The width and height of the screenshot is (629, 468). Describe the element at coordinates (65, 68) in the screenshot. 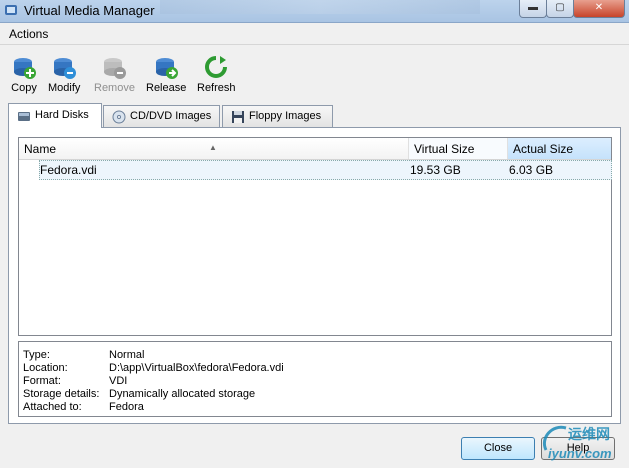

I see `modify-disk-icon` at that location.